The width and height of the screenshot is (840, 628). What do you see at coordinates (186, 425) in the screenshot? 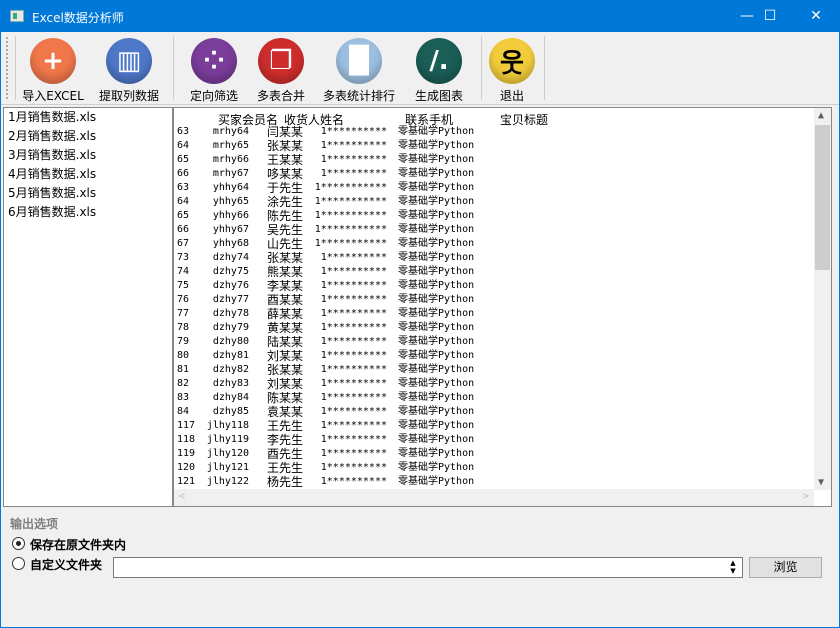
I see `row-index: 117` at bounding box center [186, 425].